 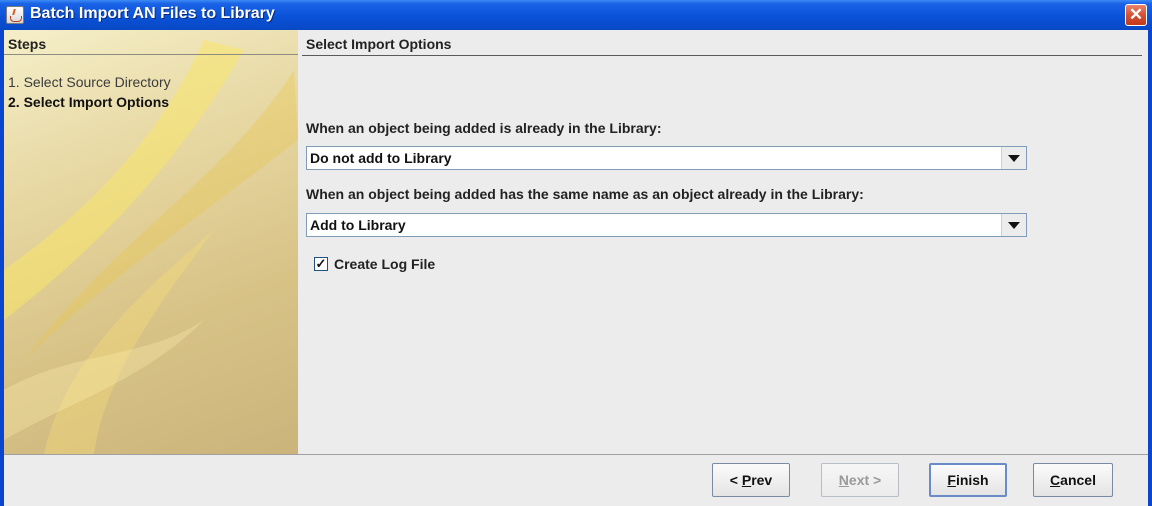 What do you see at coordinates (1078, 480) in the screenshot?
I see `cancel-label: ancel` at bounding box center [1078, 480].